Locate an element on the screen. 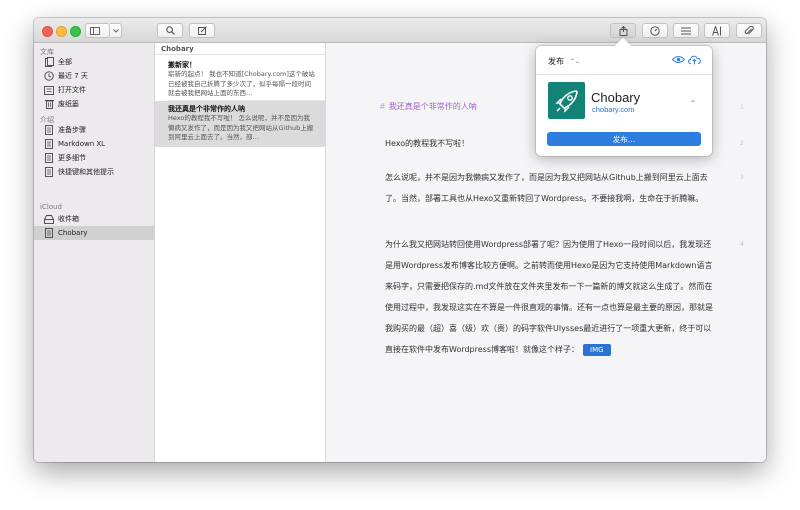 Image resolution: width=800 pixels, height=510 pixels. paragraph-number: 1 is located at coordinates (742, 107).